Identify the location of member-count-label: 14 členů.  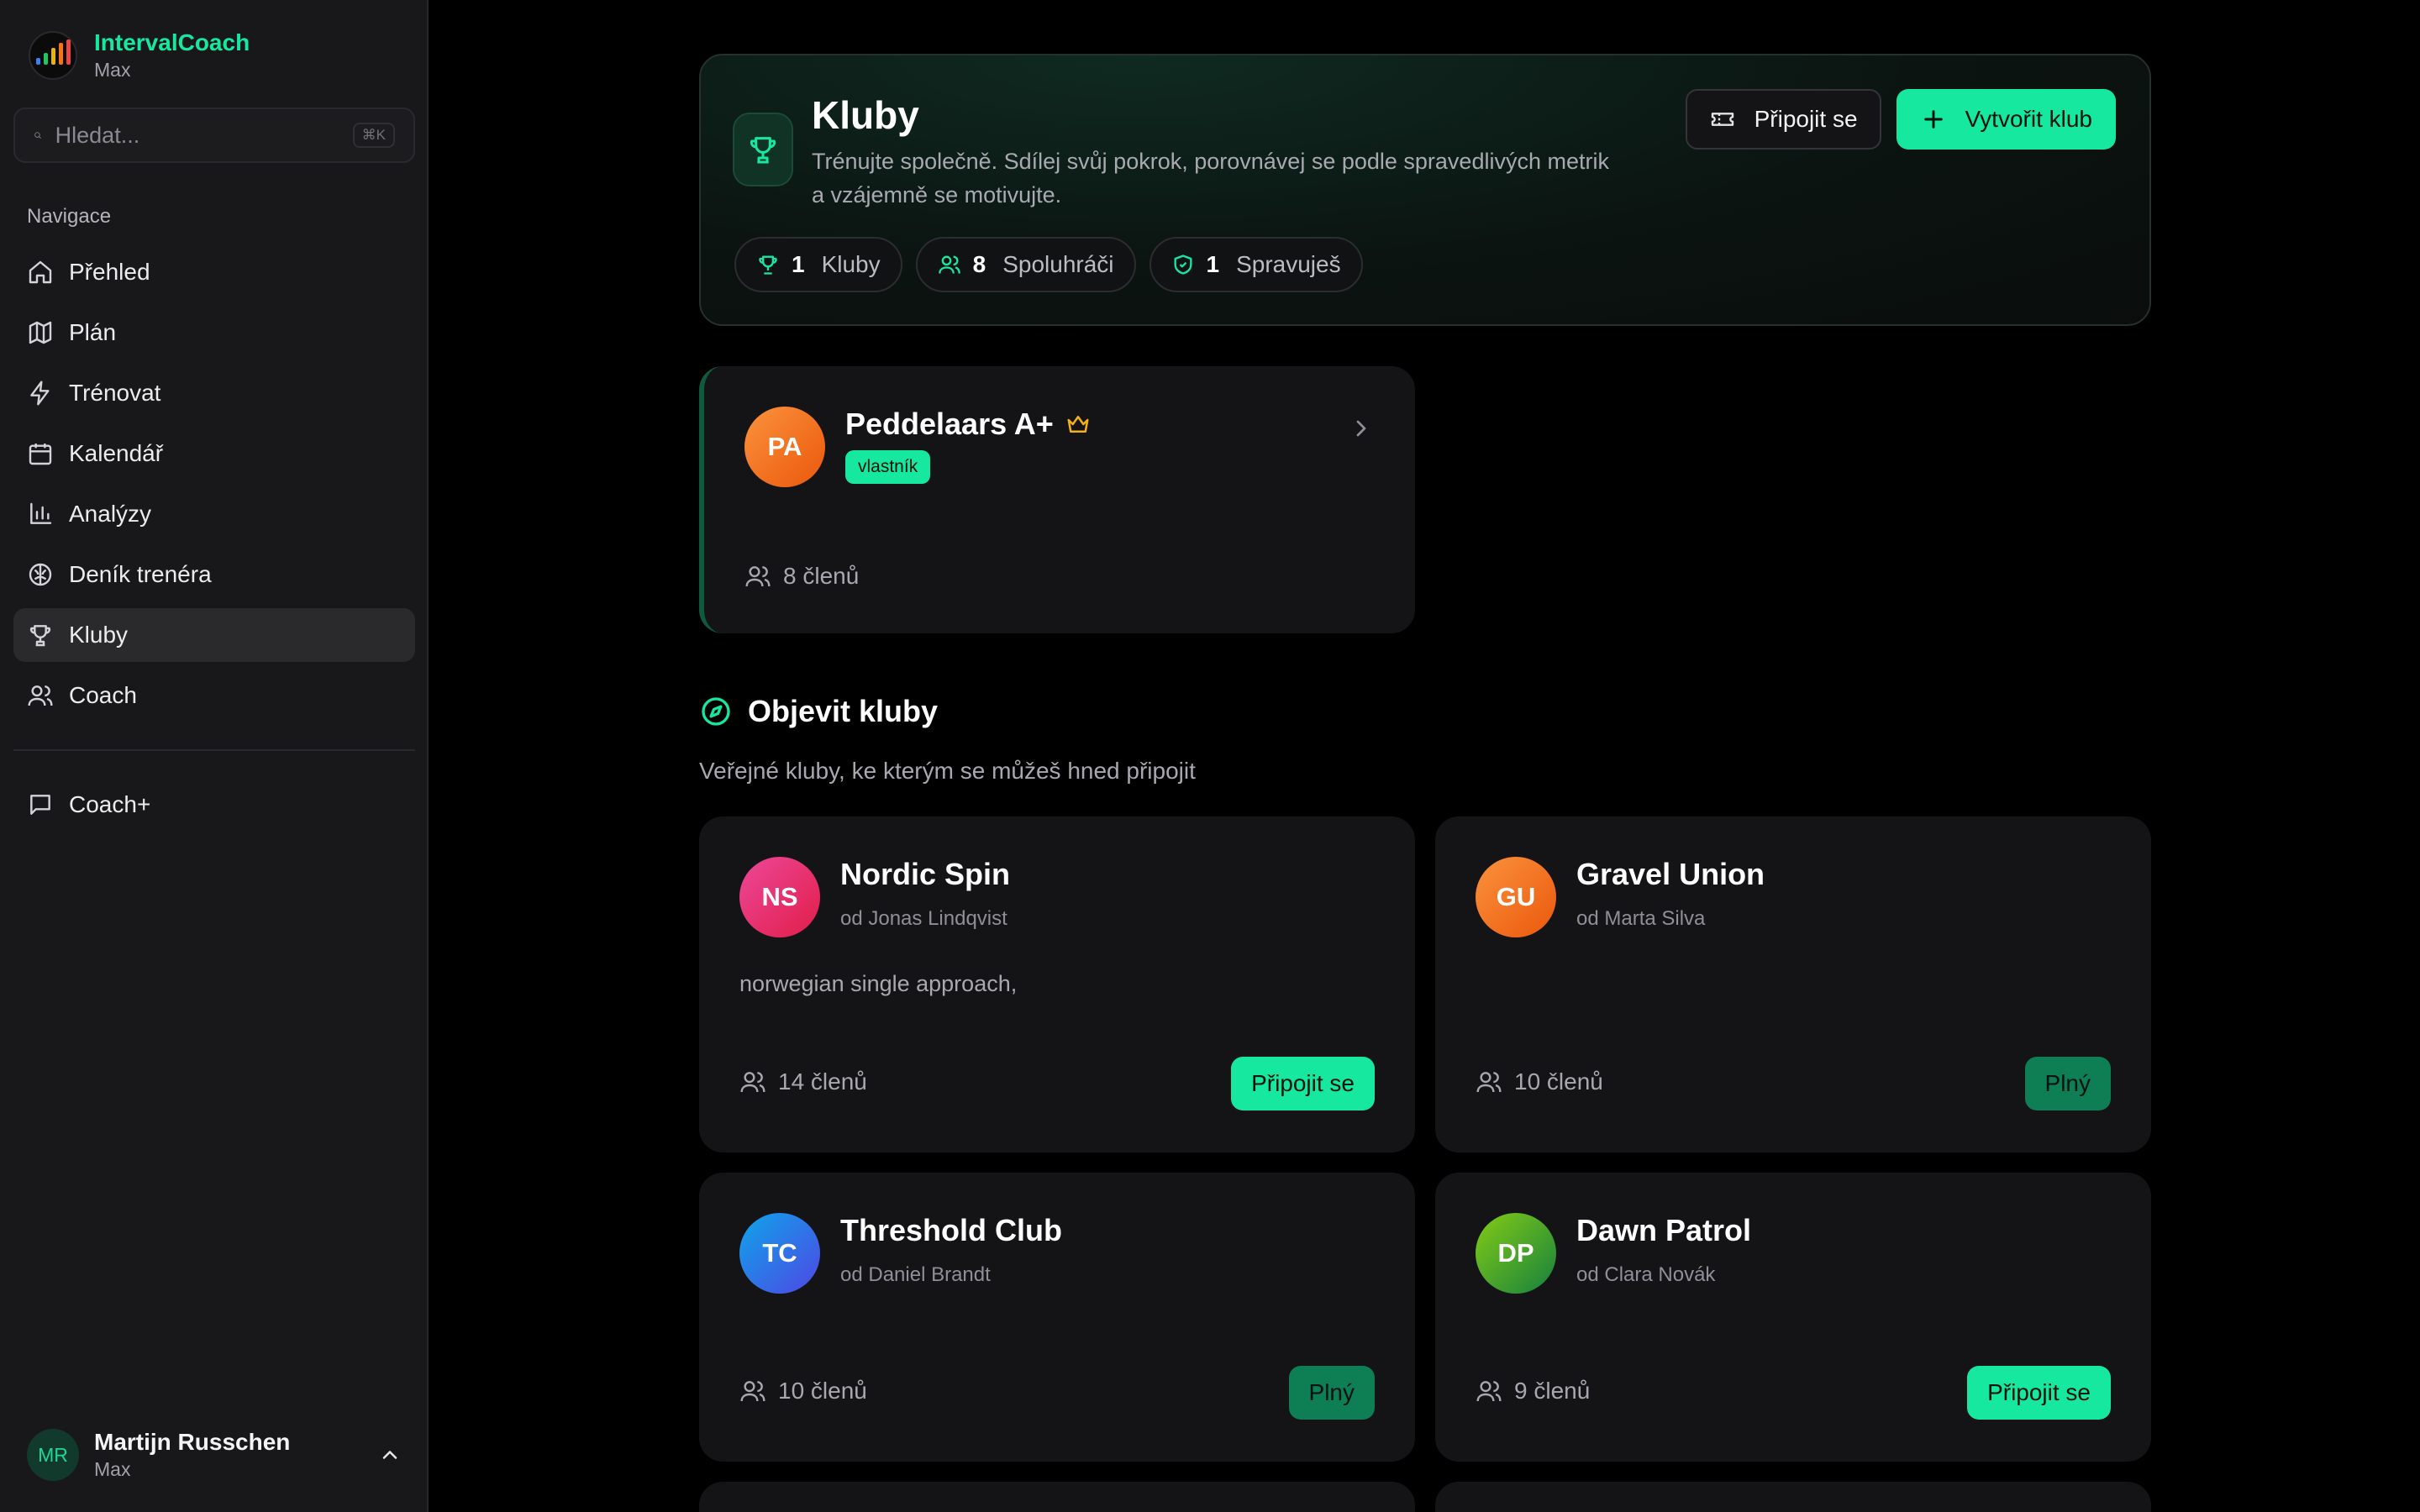
(823, 1081).